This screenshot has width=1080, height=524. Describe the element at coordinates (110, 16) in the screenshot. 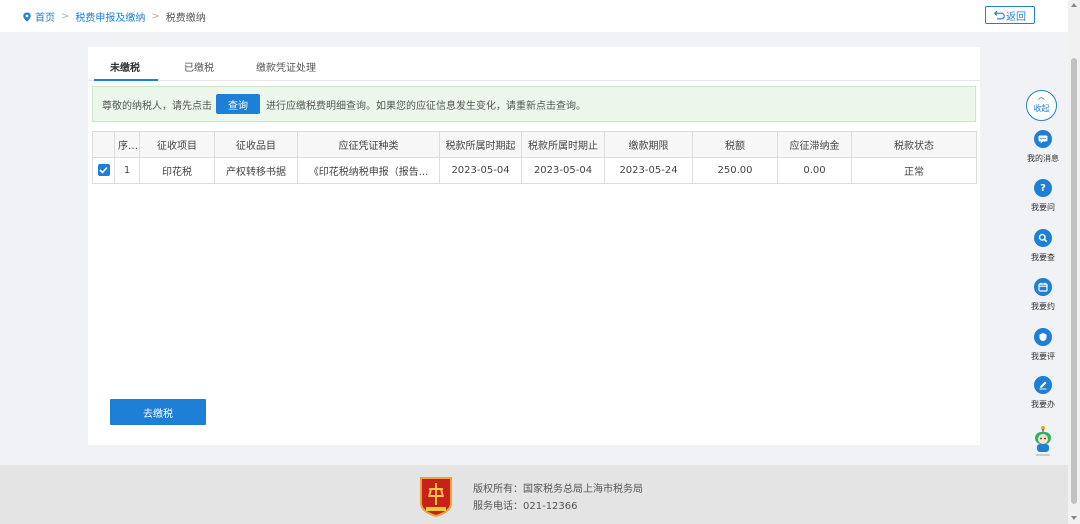

I see `breadcrumb-level1-link: 税费申报及缴纳` at that location.